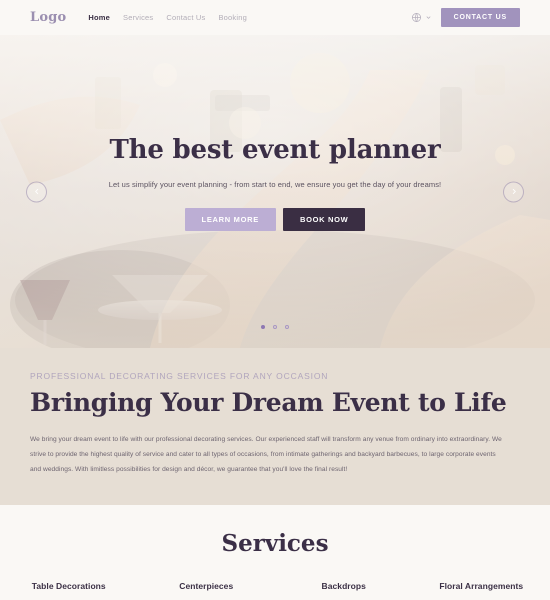 The height and width of the screenshot is (600, 550). Describe the element at coordinates (48, 17) in the screenshot. I see `site-logo: Logo` at that location.